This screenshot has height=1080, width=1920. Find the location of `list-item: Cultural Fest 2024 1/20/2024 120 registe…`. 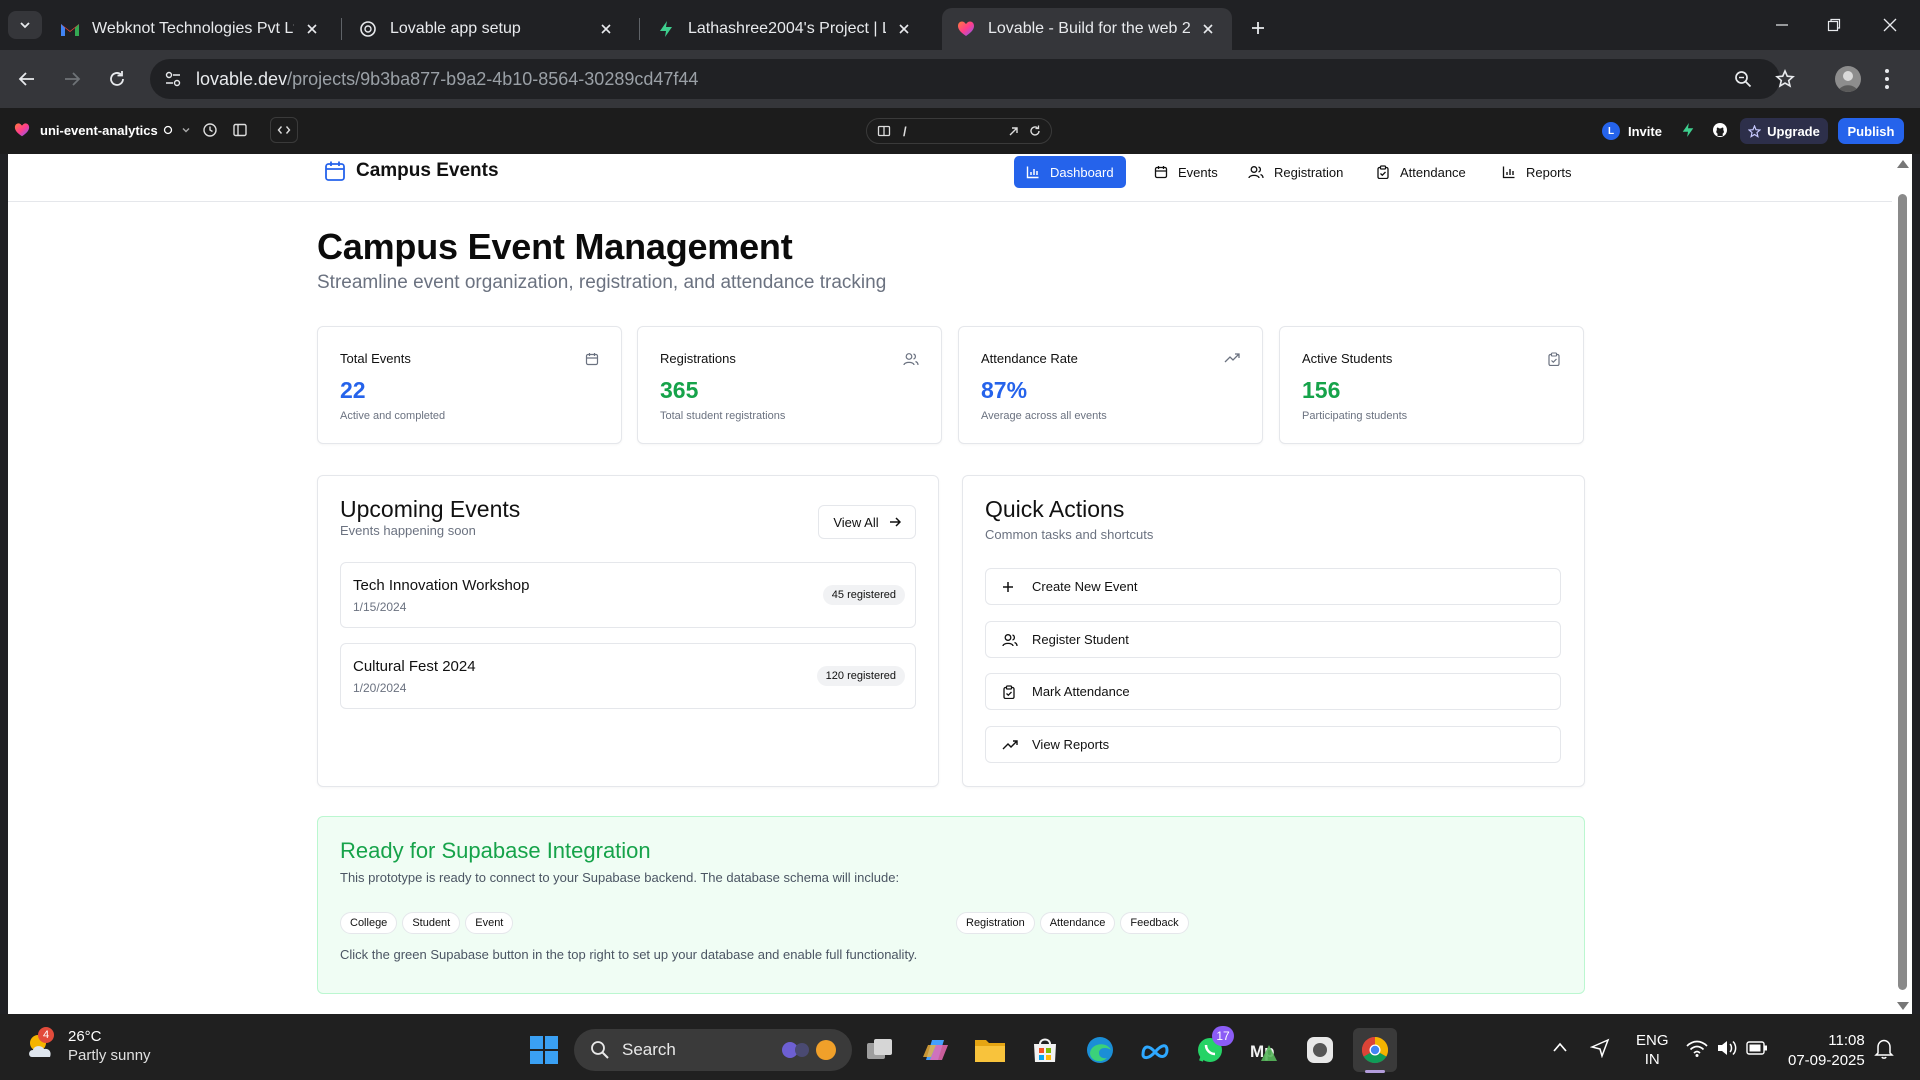

list-item: Cultural Fest 2024 1/20/2024 120 registe… is located at coordinates (628, 676).